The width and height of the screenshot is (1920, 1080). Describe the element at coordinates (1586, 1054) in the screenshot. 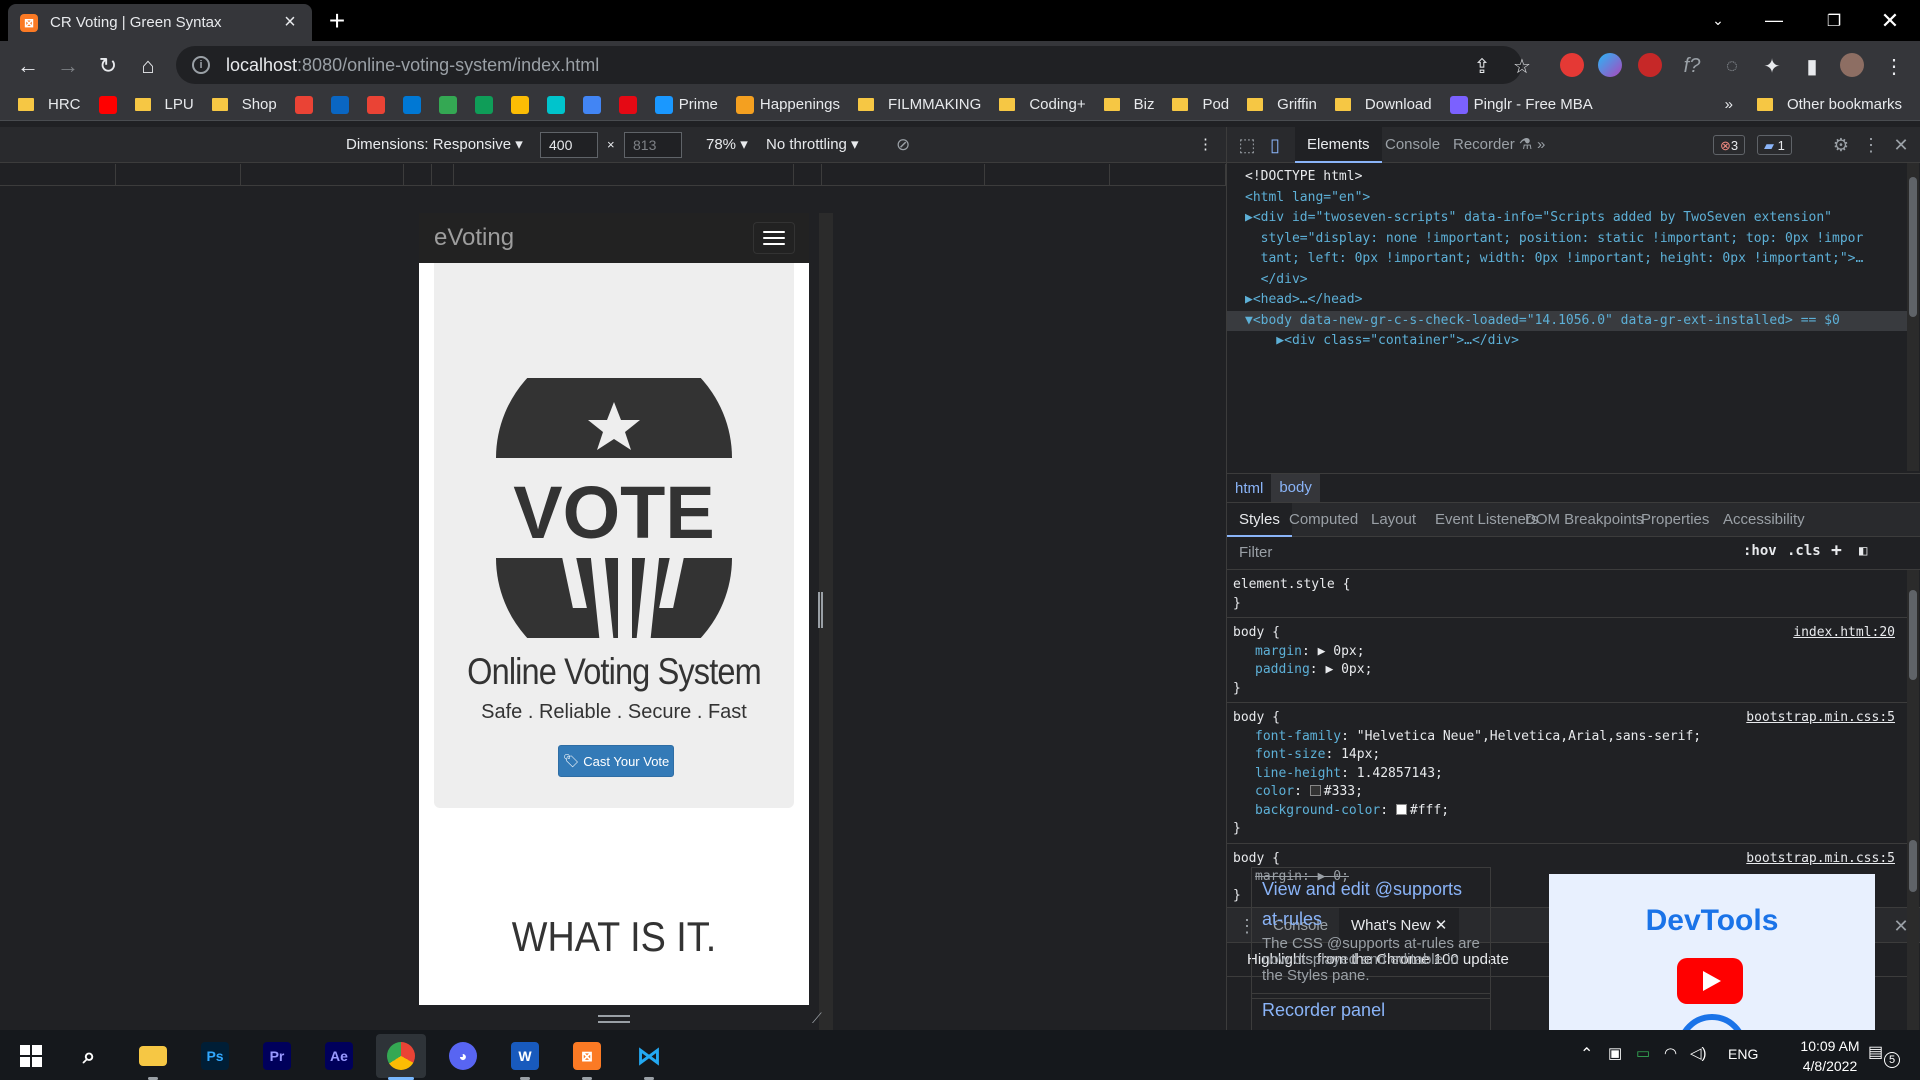

I see `tray-chevron-icon: ⌃` at that location.